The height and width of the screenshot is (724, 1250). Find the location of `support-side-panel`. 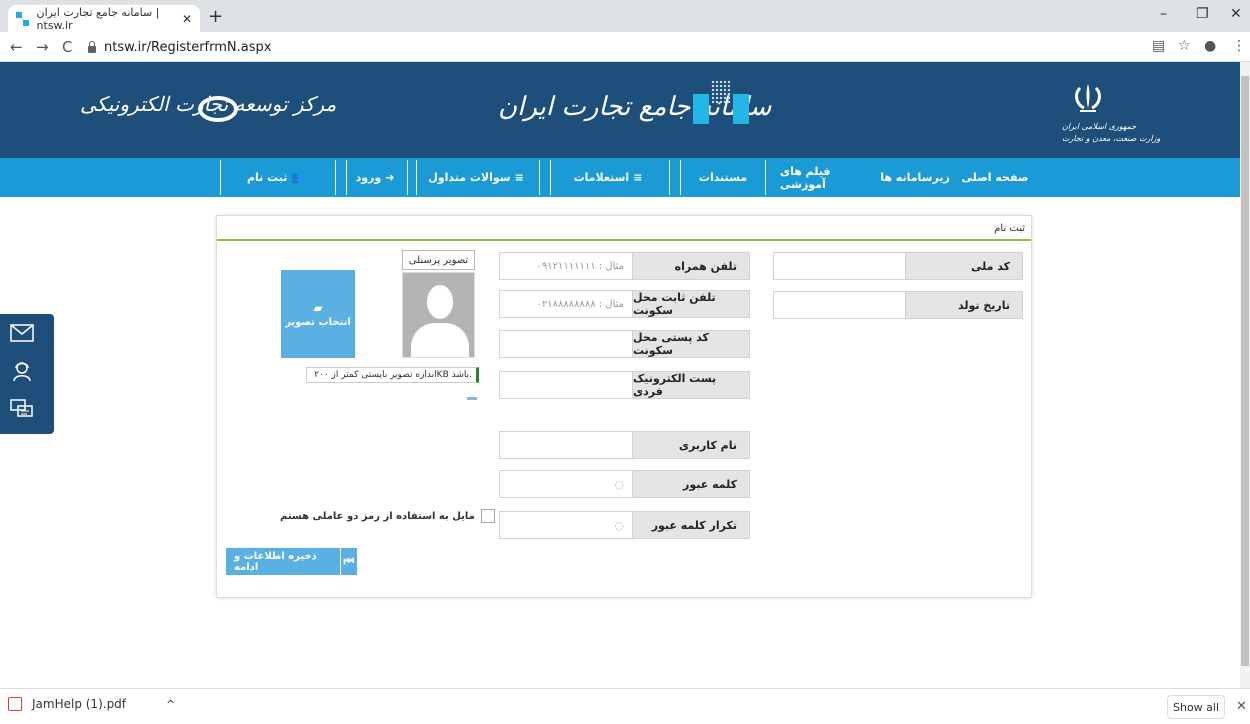

support-side-panel is located at coordinates (27, 374).